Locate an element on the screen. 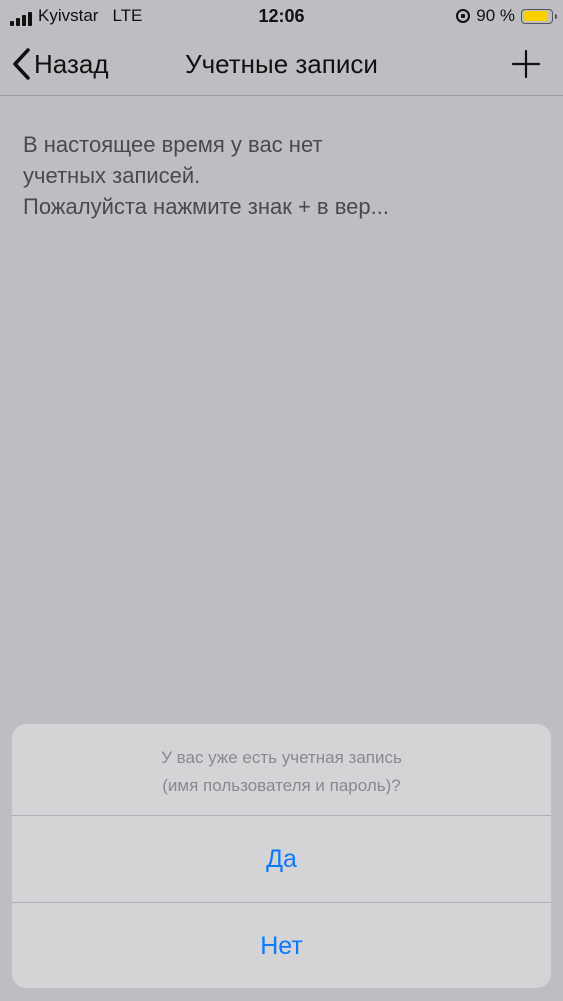 Image resolution: width=563 pixels, height=1001 pixels. empty-state-line: В настоящее время у вас нет is located at coordinates (173, 144).